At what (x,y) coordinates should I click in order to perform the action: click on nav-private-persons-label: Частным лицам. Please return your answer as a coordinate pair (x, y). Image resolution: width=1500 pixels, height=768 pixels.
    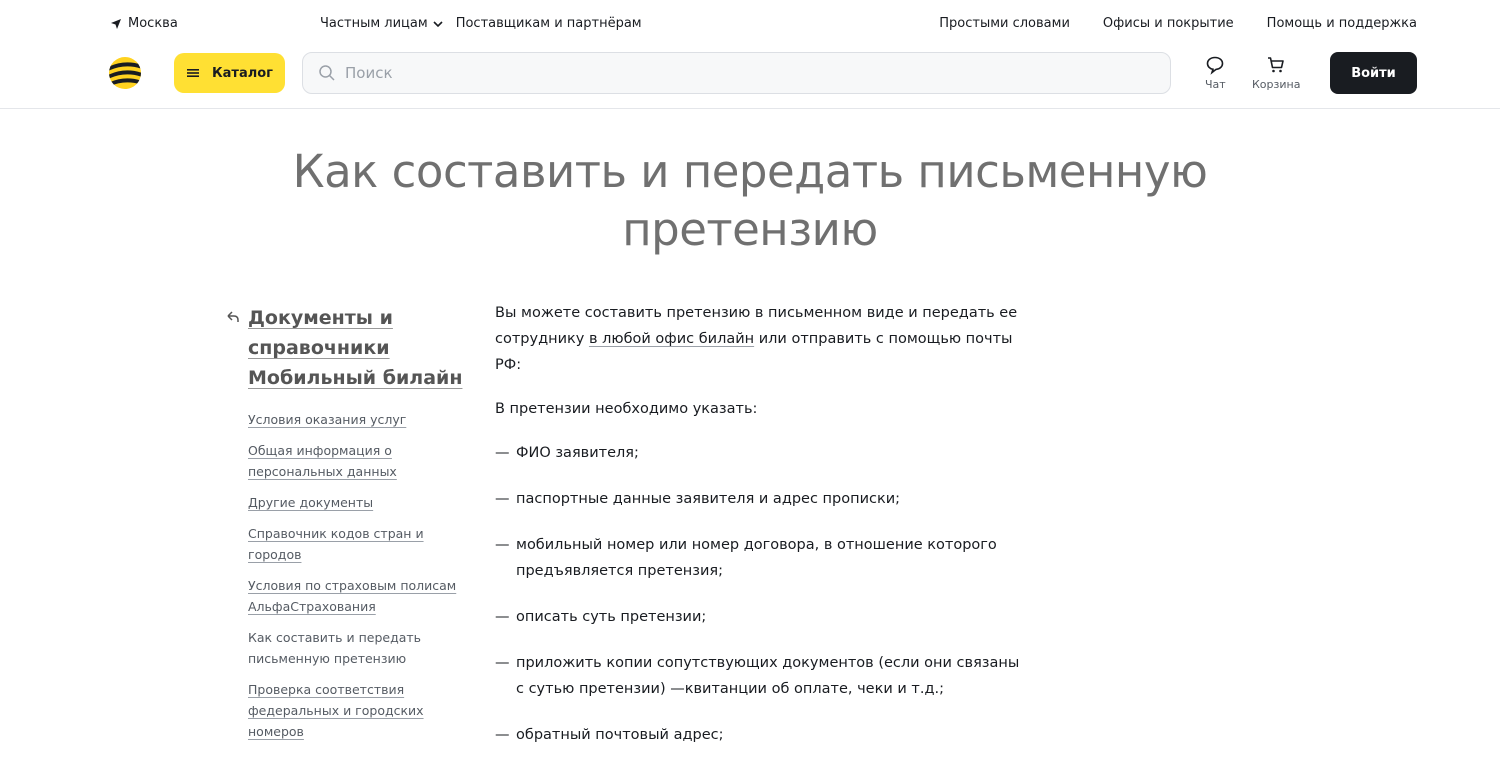
    Looking at the image, I should click on (374, 23).